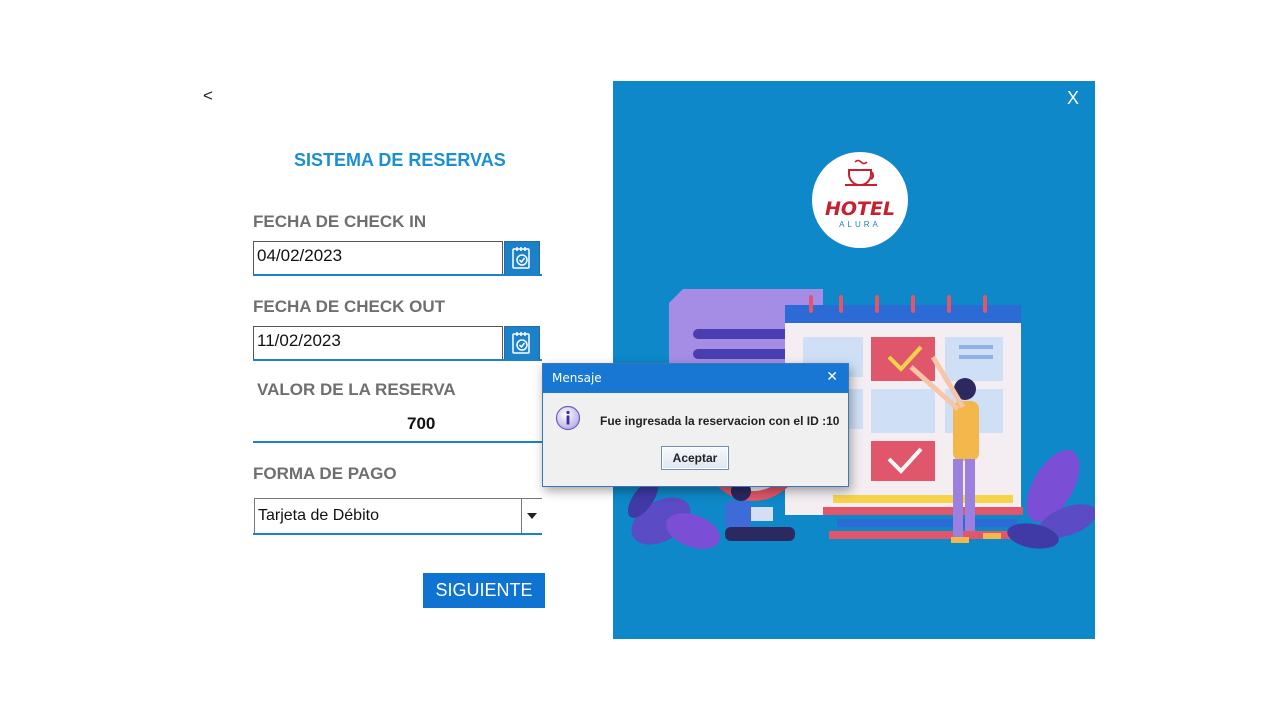 Image resolution: width=1280 pixels, height=720 pixels. What do you see at coordinates (568, 418) in the screenshot?
I see `info-icon` at bounding box center [568, 418].